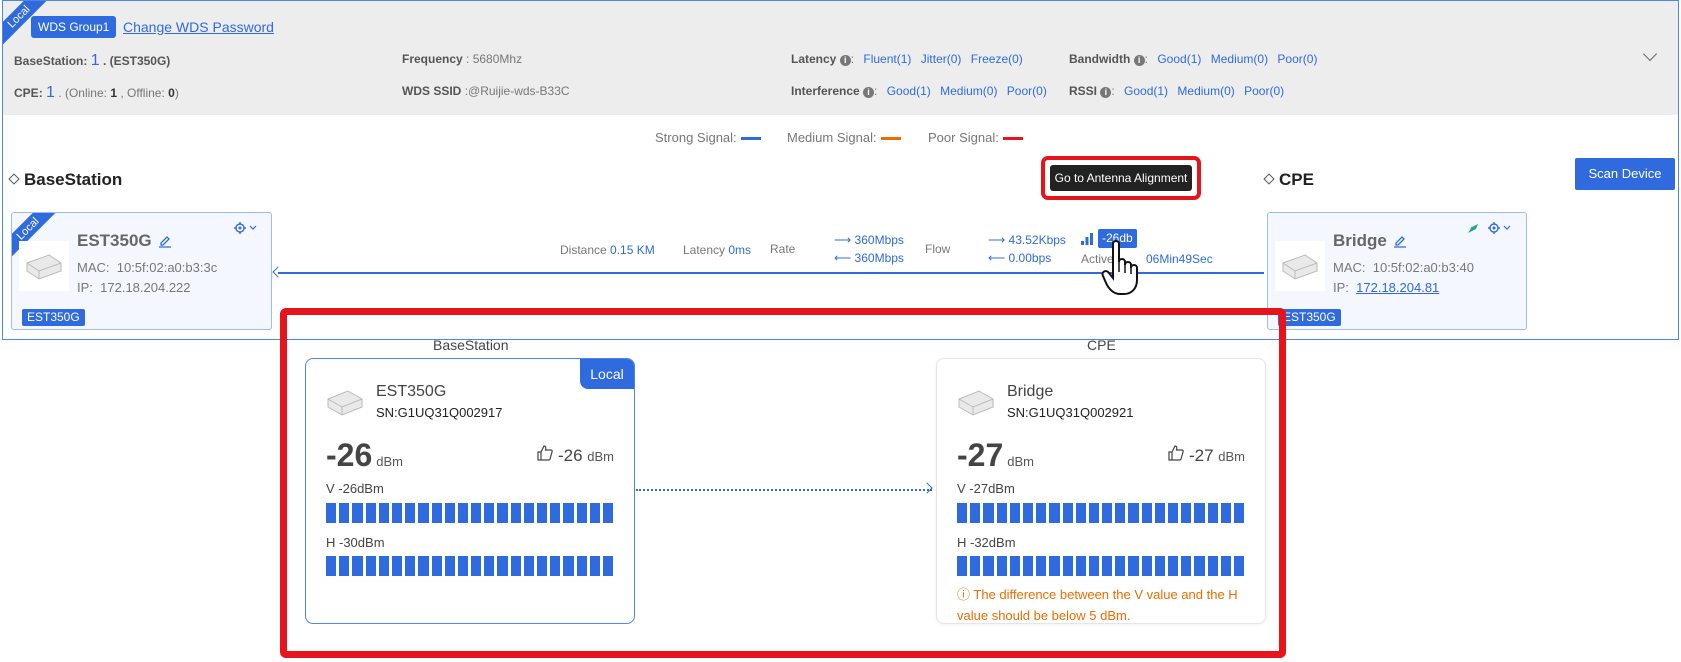  Describe the element at coordinates (134, 287) in the screenshot. I see `basestation-ip: IP: 172.18.204.222` at that location.